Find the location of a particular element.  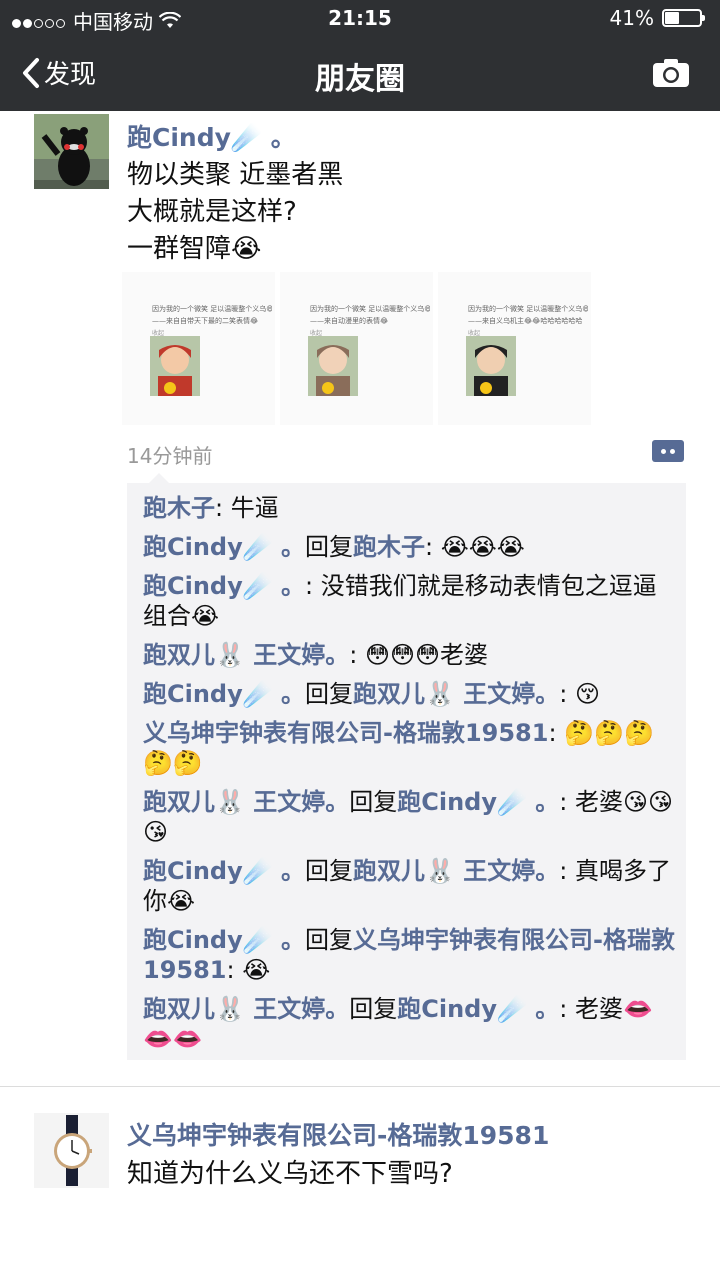

comment-author: 义乌坤宇钟表有限公司-格瑞敦19581 is located at coordinates (345, 733).